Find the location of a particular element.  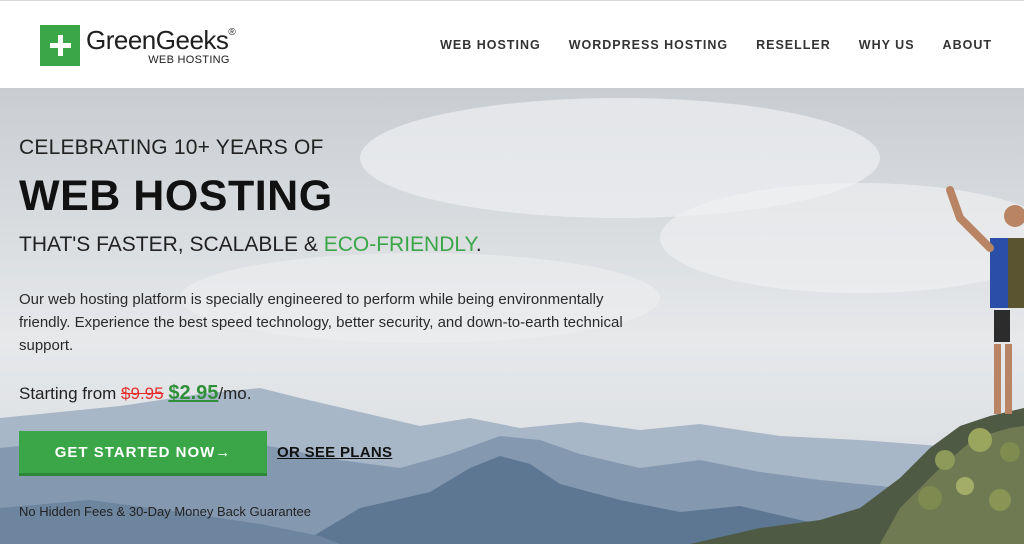

price-prefix: Starting from is located at coordinates (70, 393).